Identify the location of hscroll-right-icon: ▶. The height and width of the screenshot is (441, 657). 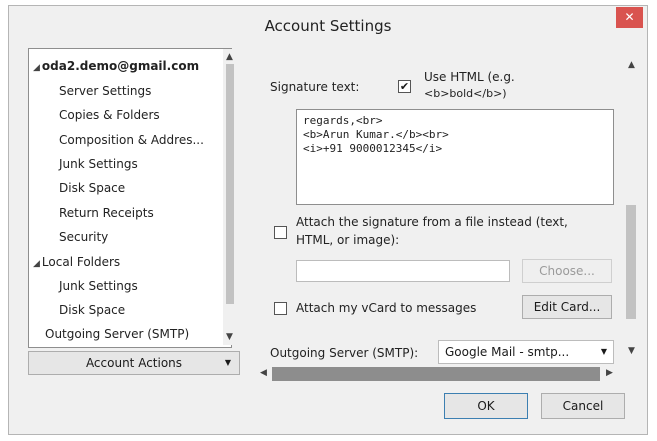
(609, 373).